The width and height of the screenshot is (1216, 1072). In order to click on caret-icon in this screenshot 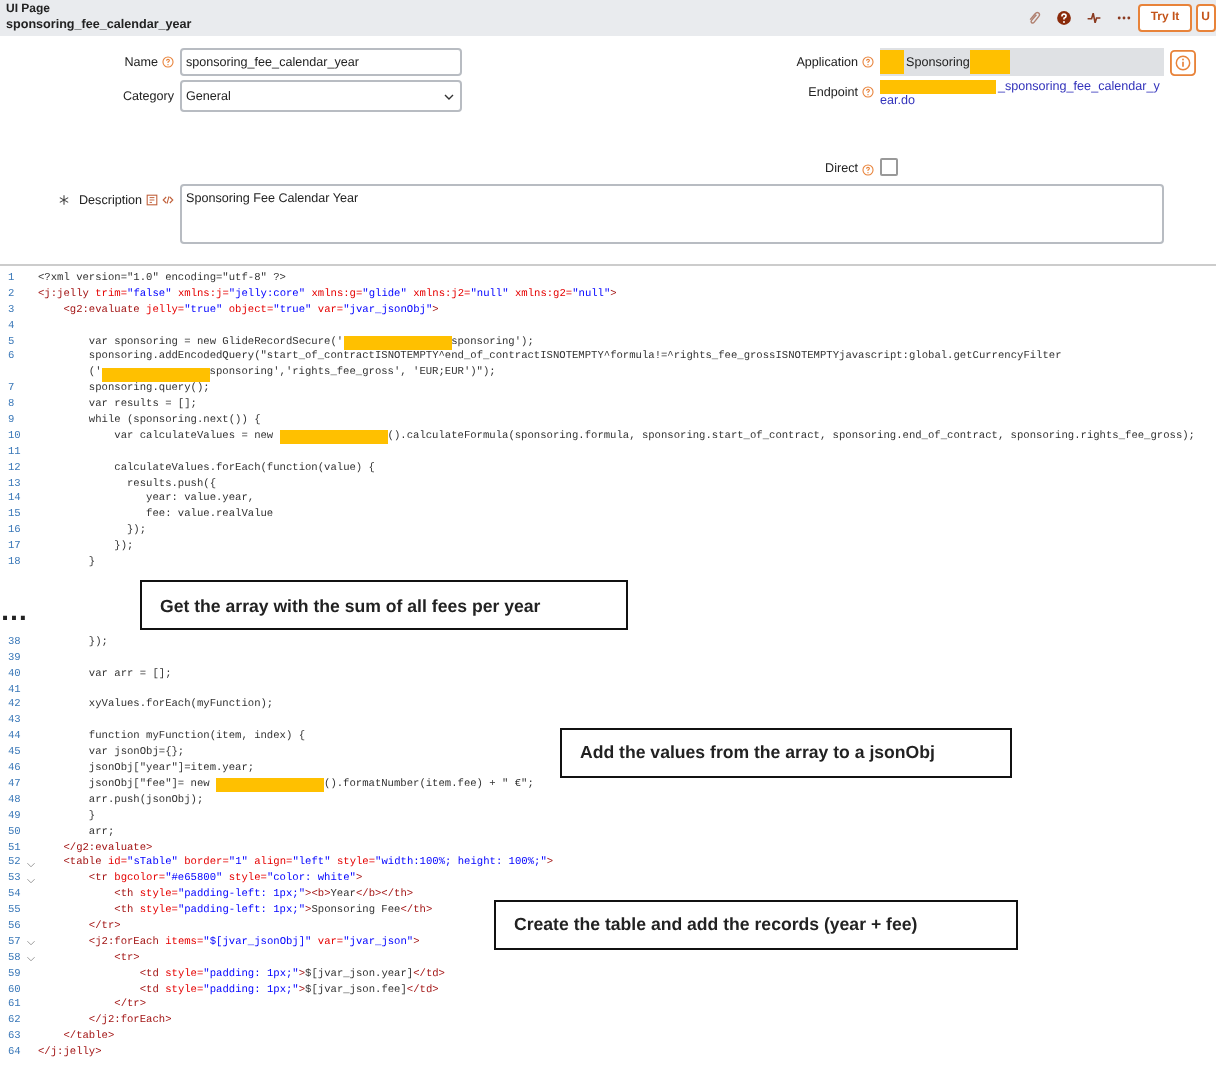, I will do `click(449, 96)`.